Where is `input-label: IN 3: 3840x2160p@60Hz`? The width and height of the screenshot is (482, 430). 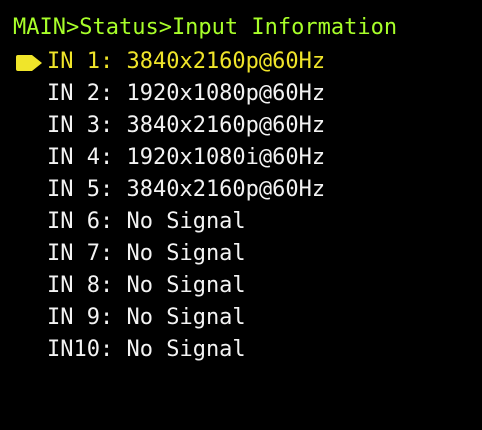
input-label: IN 3: 3840x2160p@60Hz is located at coordinates (186, 125).